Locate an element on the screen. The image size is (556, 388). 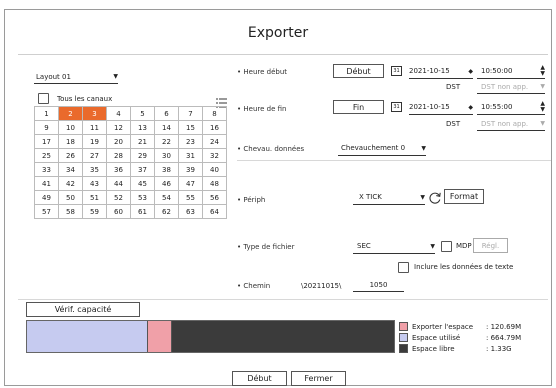
channel-cell: 48 is located at coordinates (214, 183).